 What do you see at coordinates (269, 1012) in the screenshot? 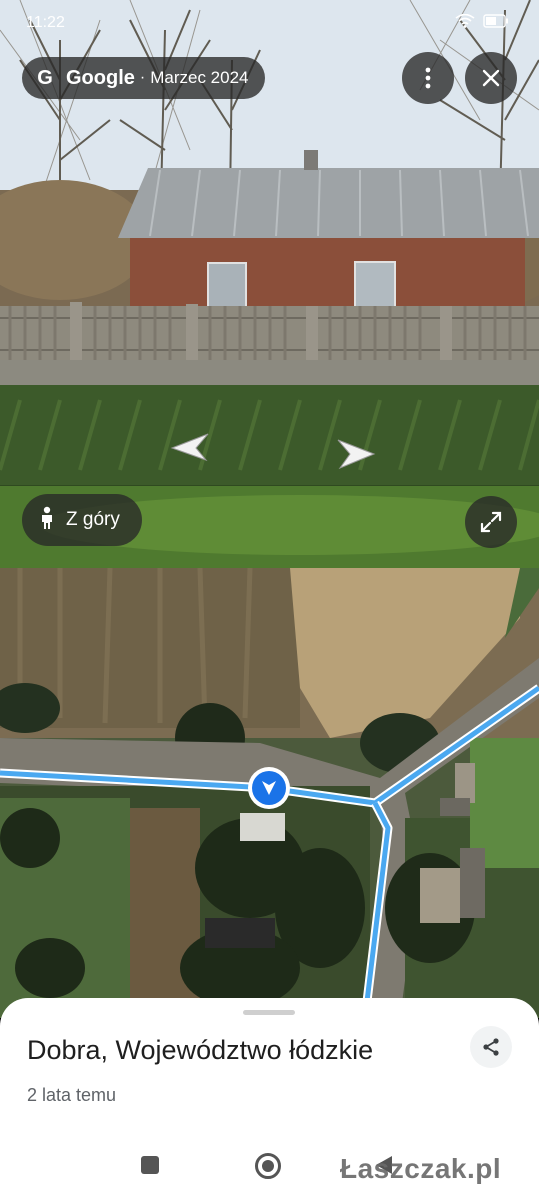
I see `drag-handle` at bounding box center [269, 1012].